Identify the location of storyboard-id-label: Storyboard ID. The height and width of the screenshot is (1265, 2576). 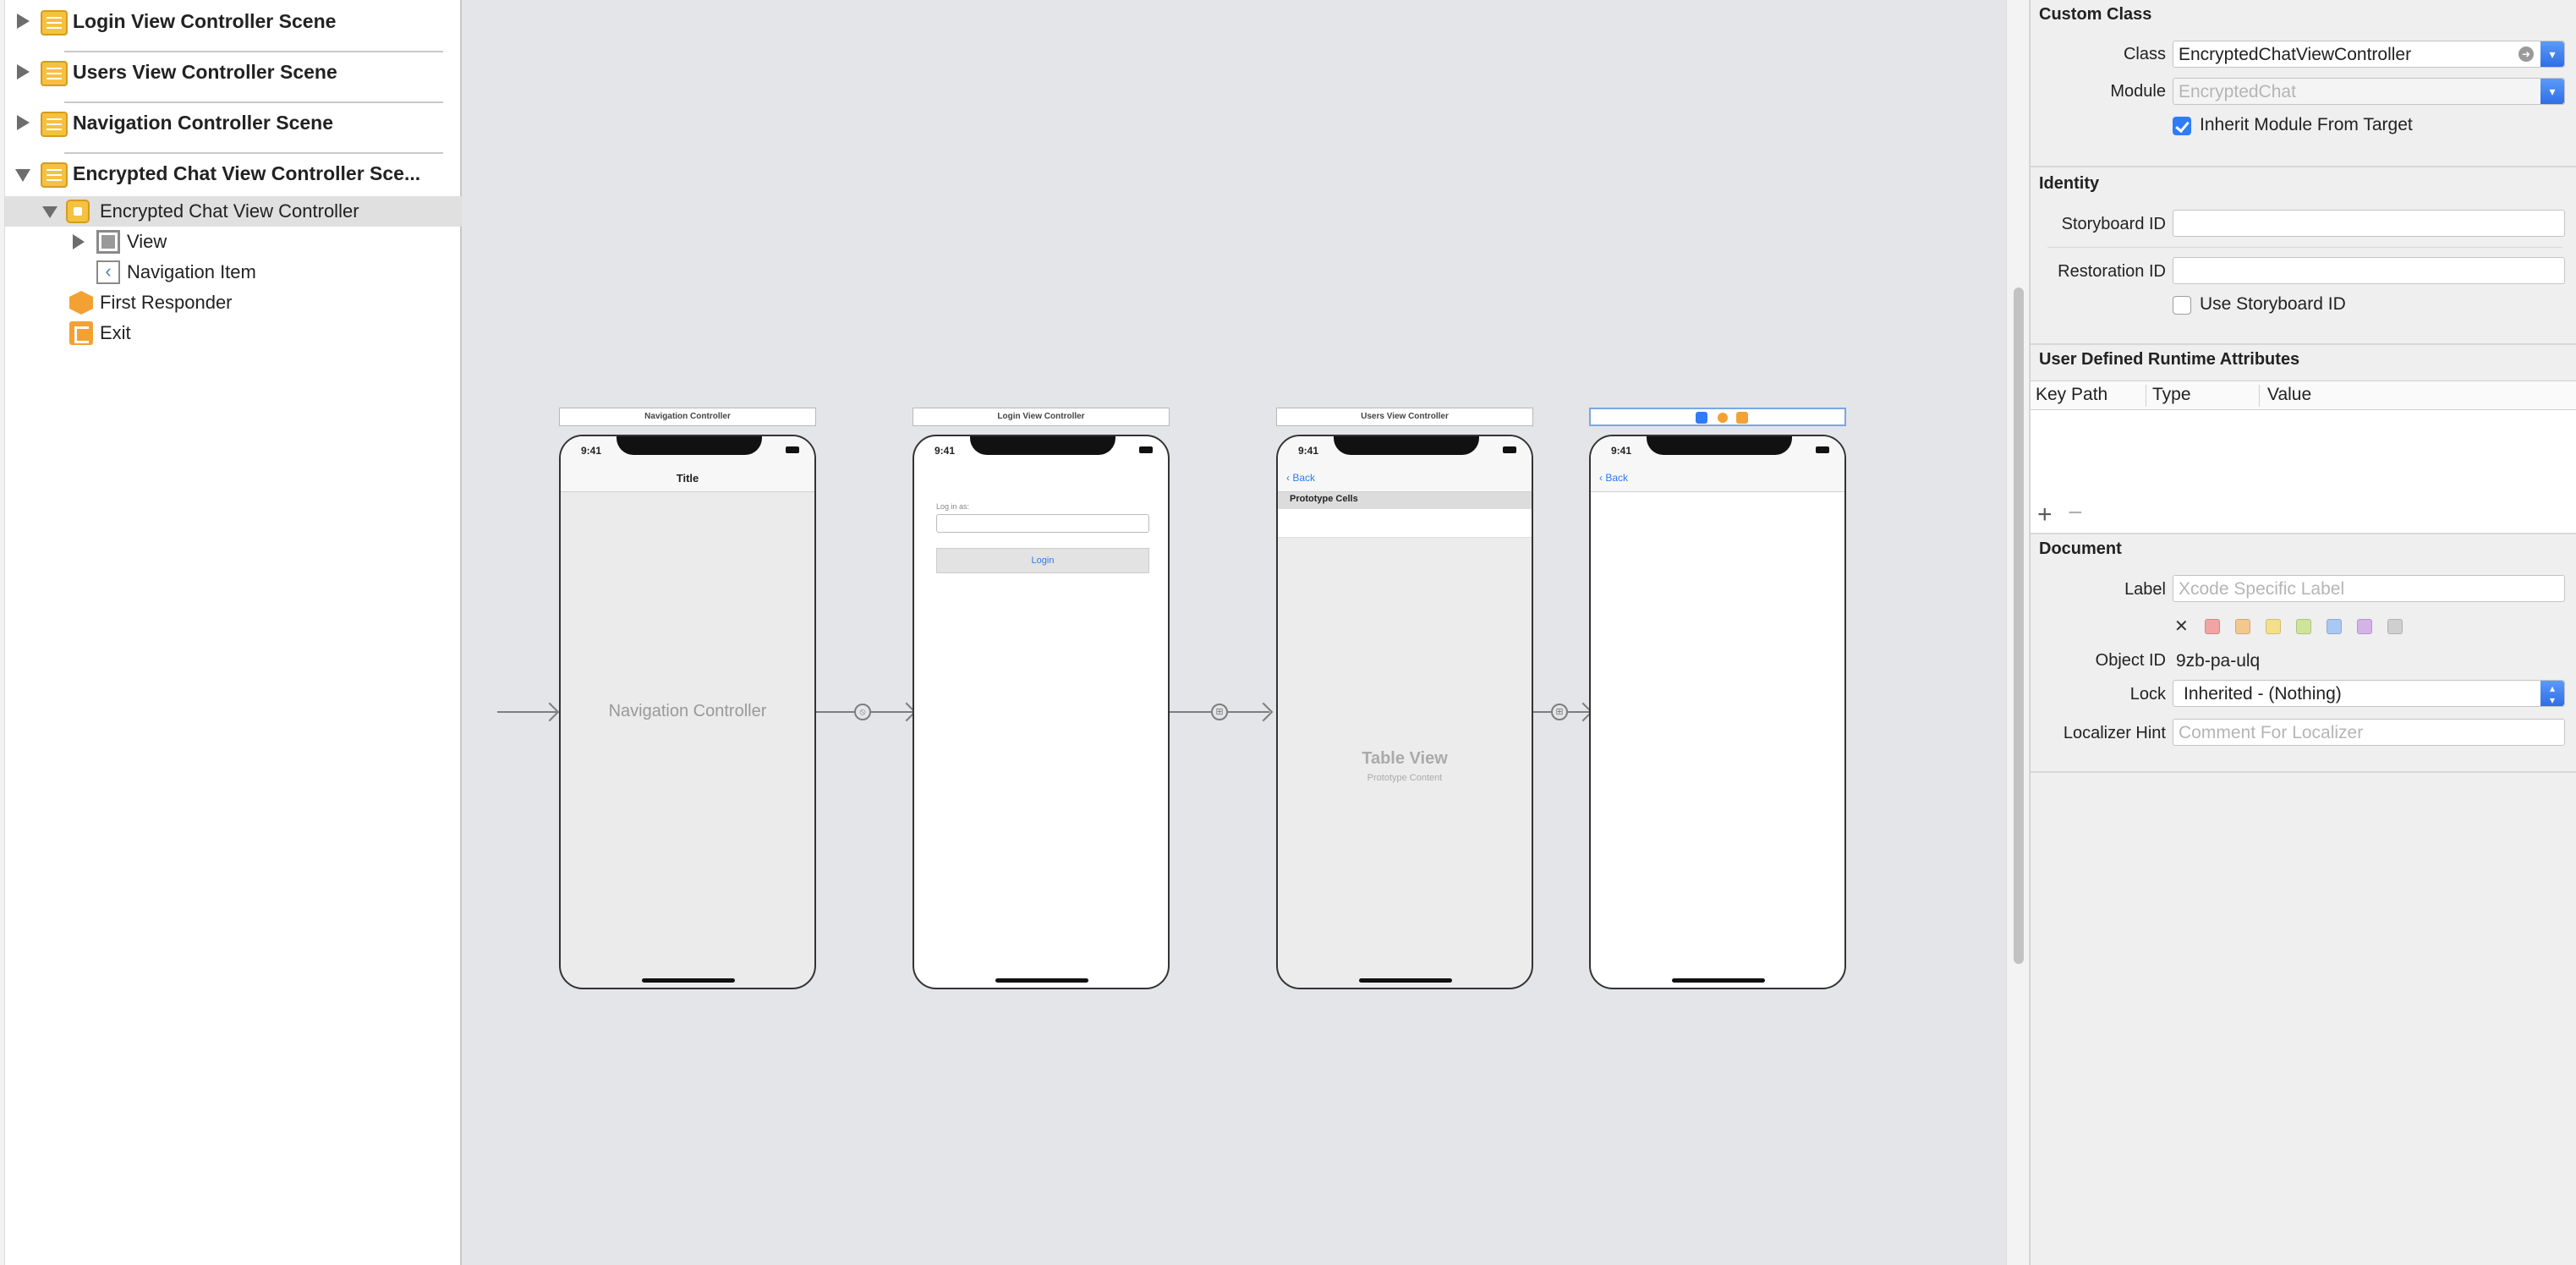
(2113, 224).